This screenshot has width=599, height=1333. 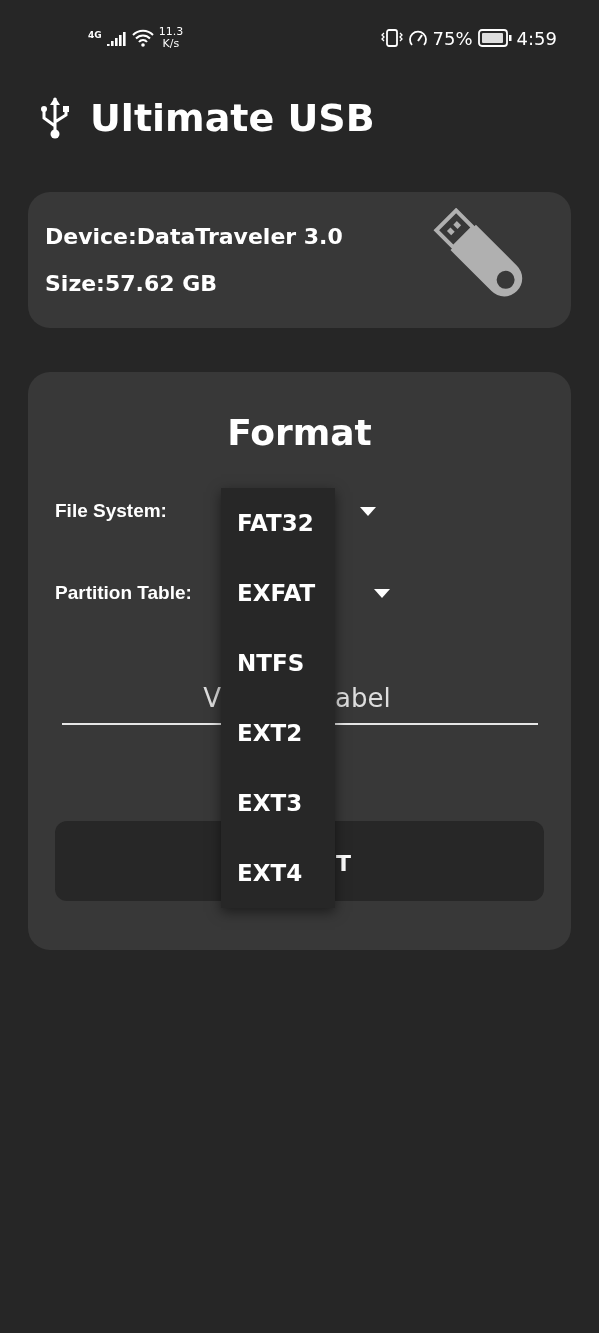 What do you see at coordinates (171, 32) in the screenshot?
I see `speed-value: 11.3` at bounding box center [171, 32].